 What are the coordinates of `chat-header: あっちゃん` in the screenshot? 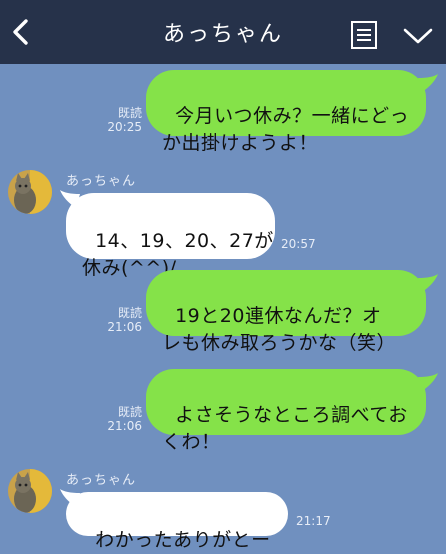 It's located at (223, 32).